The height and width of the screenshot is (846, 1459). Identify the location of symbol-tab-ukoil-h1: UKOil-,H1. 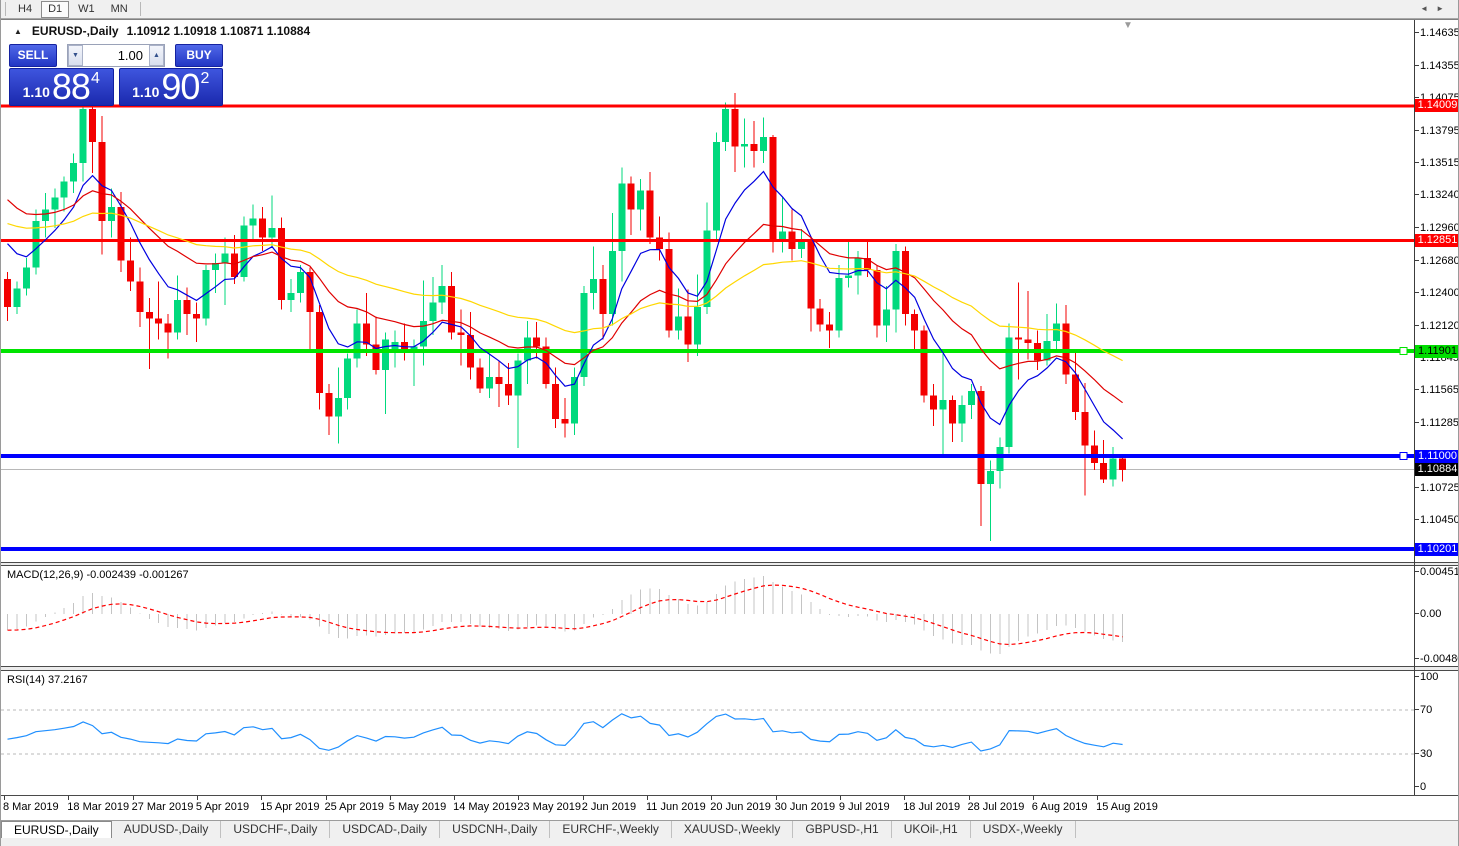
(931, 829).